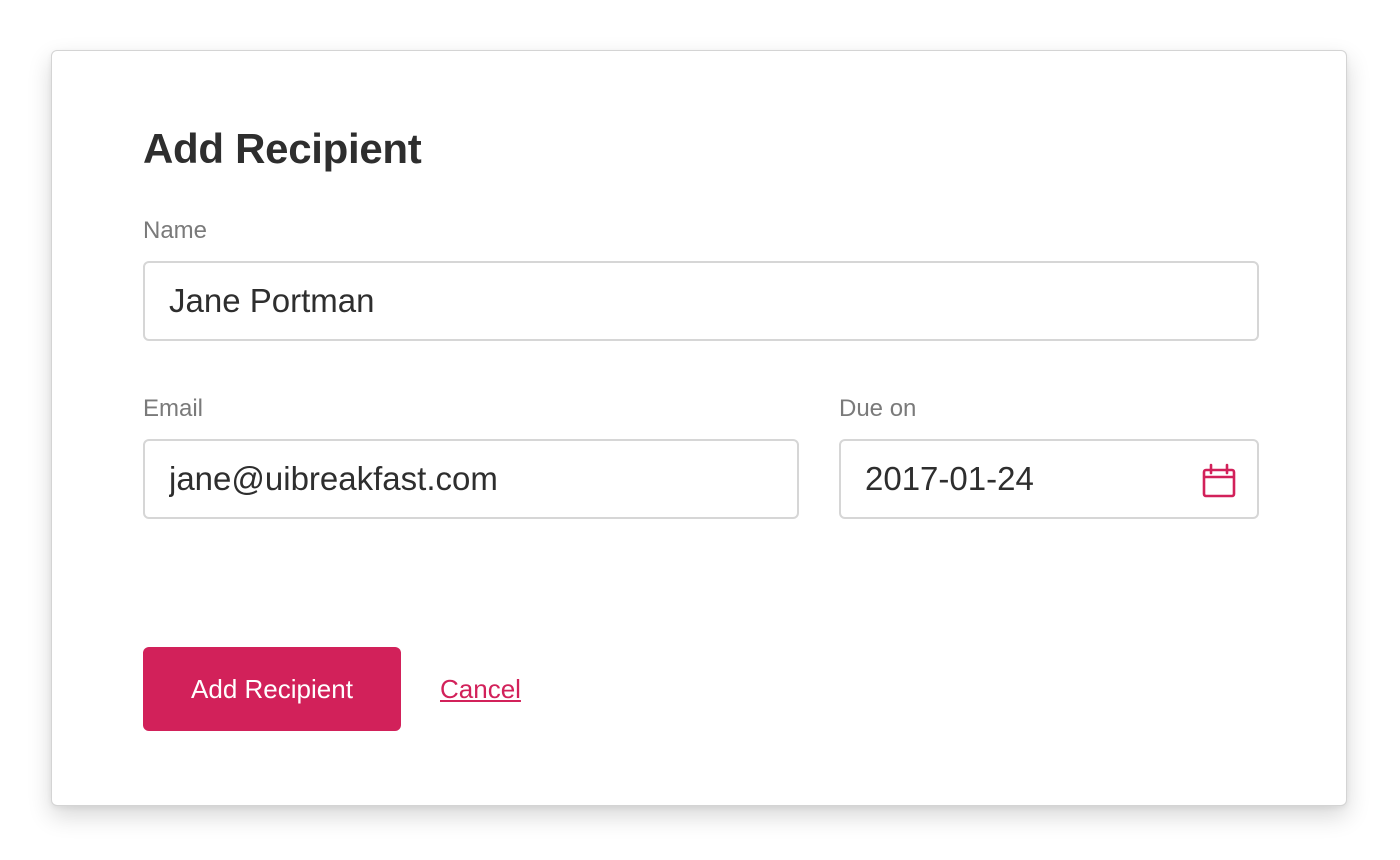  I want to click on email-label: Email, so click(173, 408).